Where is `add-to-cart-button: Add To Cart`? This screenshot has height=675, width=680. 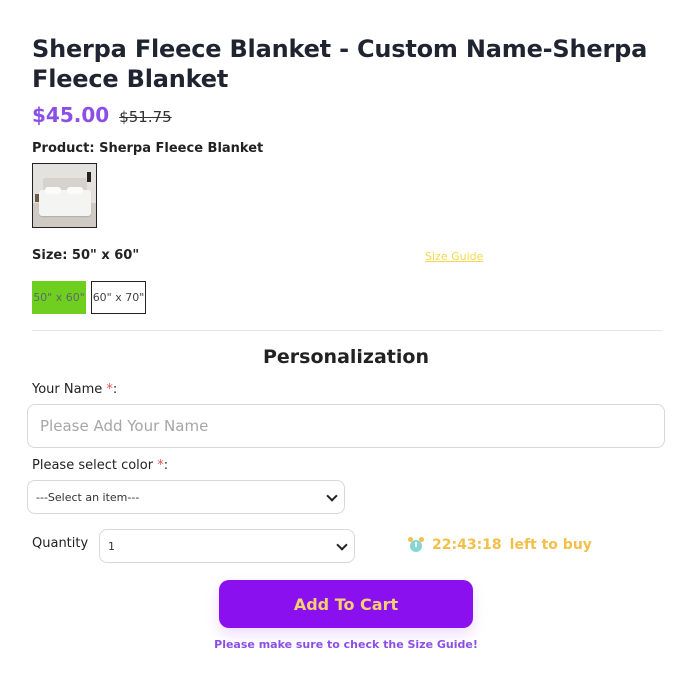
add-to-cart-button: Add To Cart is located at coordinates (346, 604).